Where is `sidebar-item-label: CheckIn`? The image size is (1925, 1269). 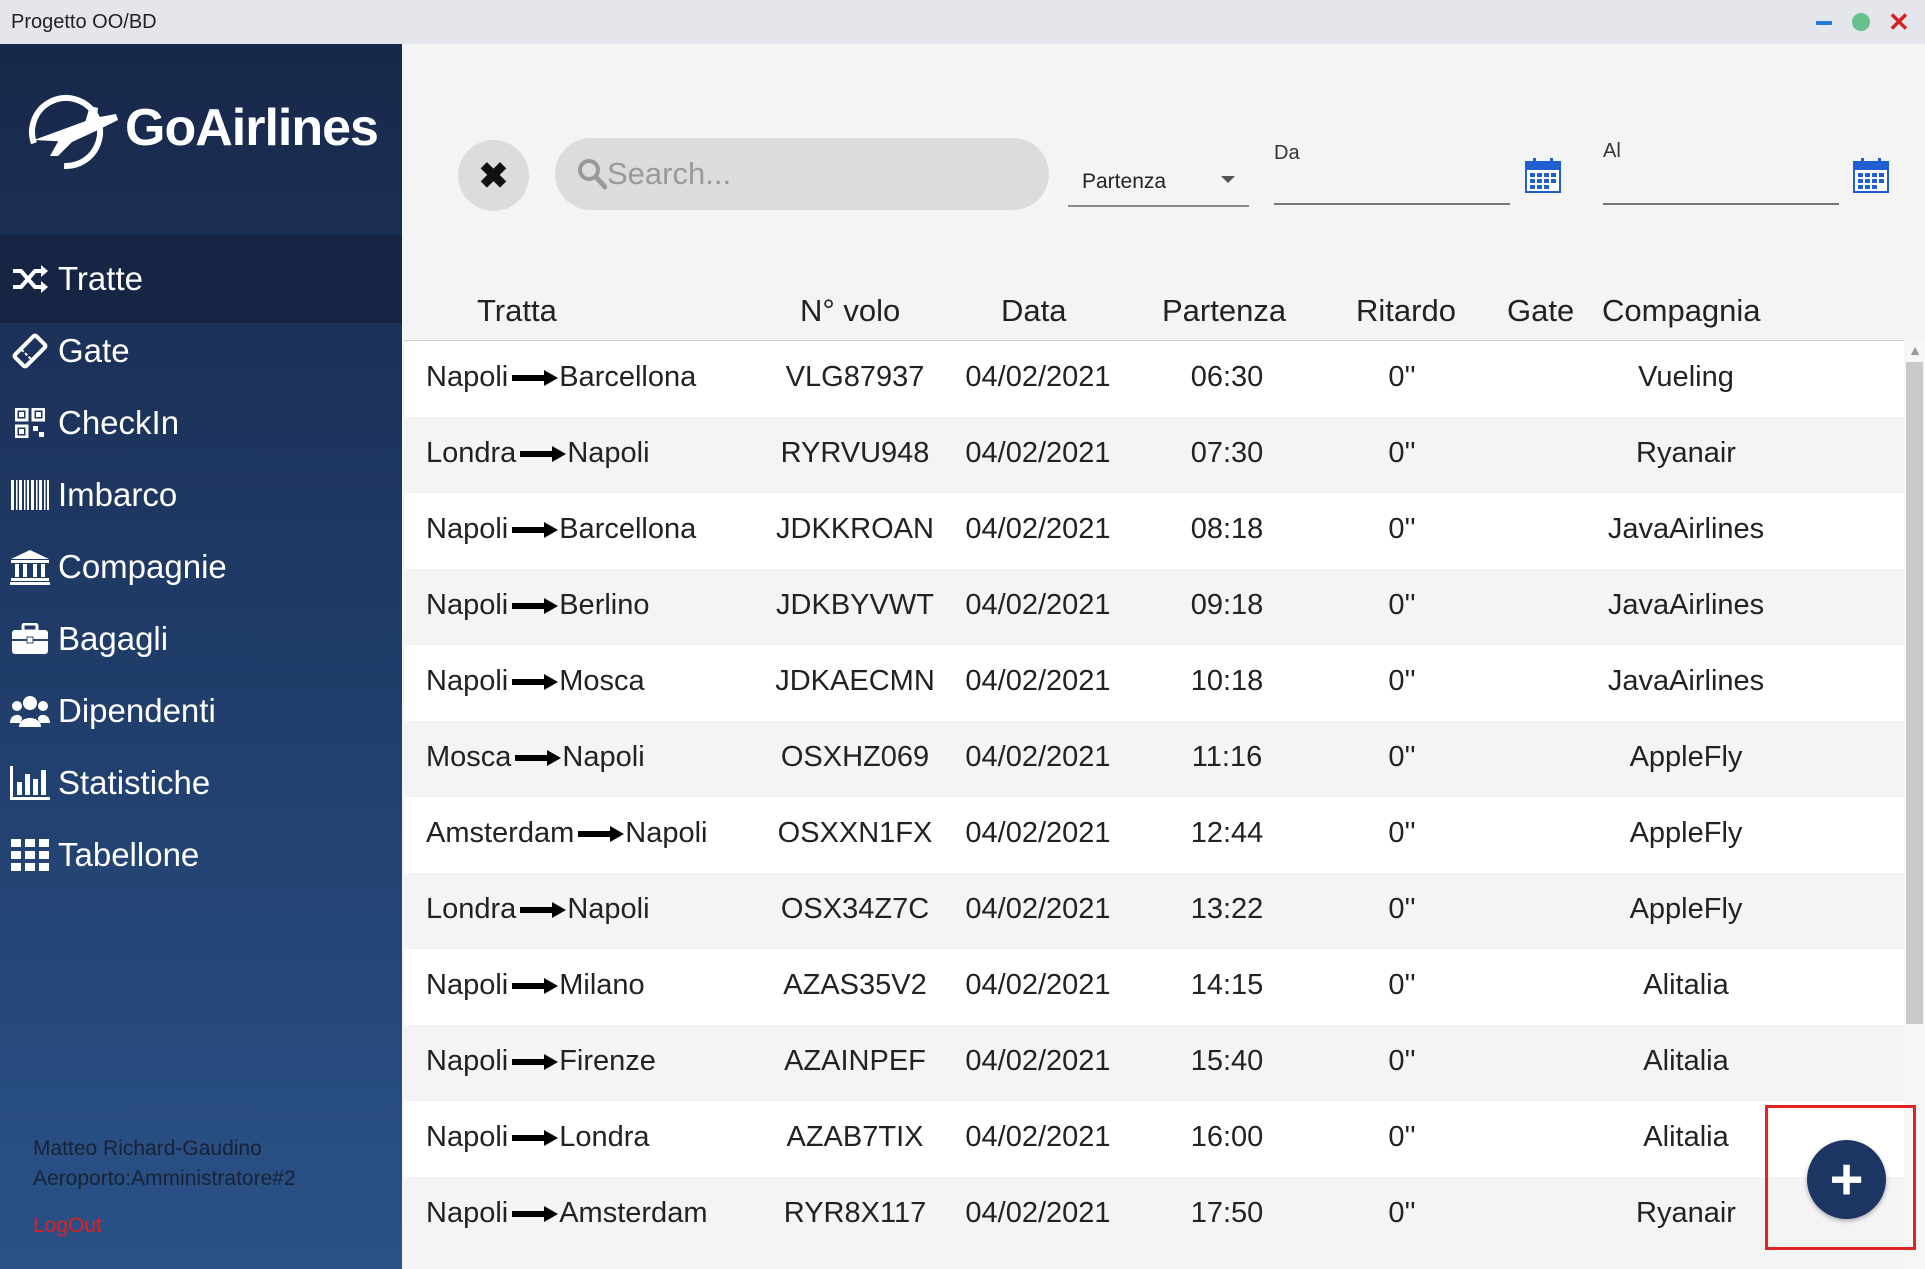 sidebar-item-label: CheckIn is located at coordinates (119, 422).